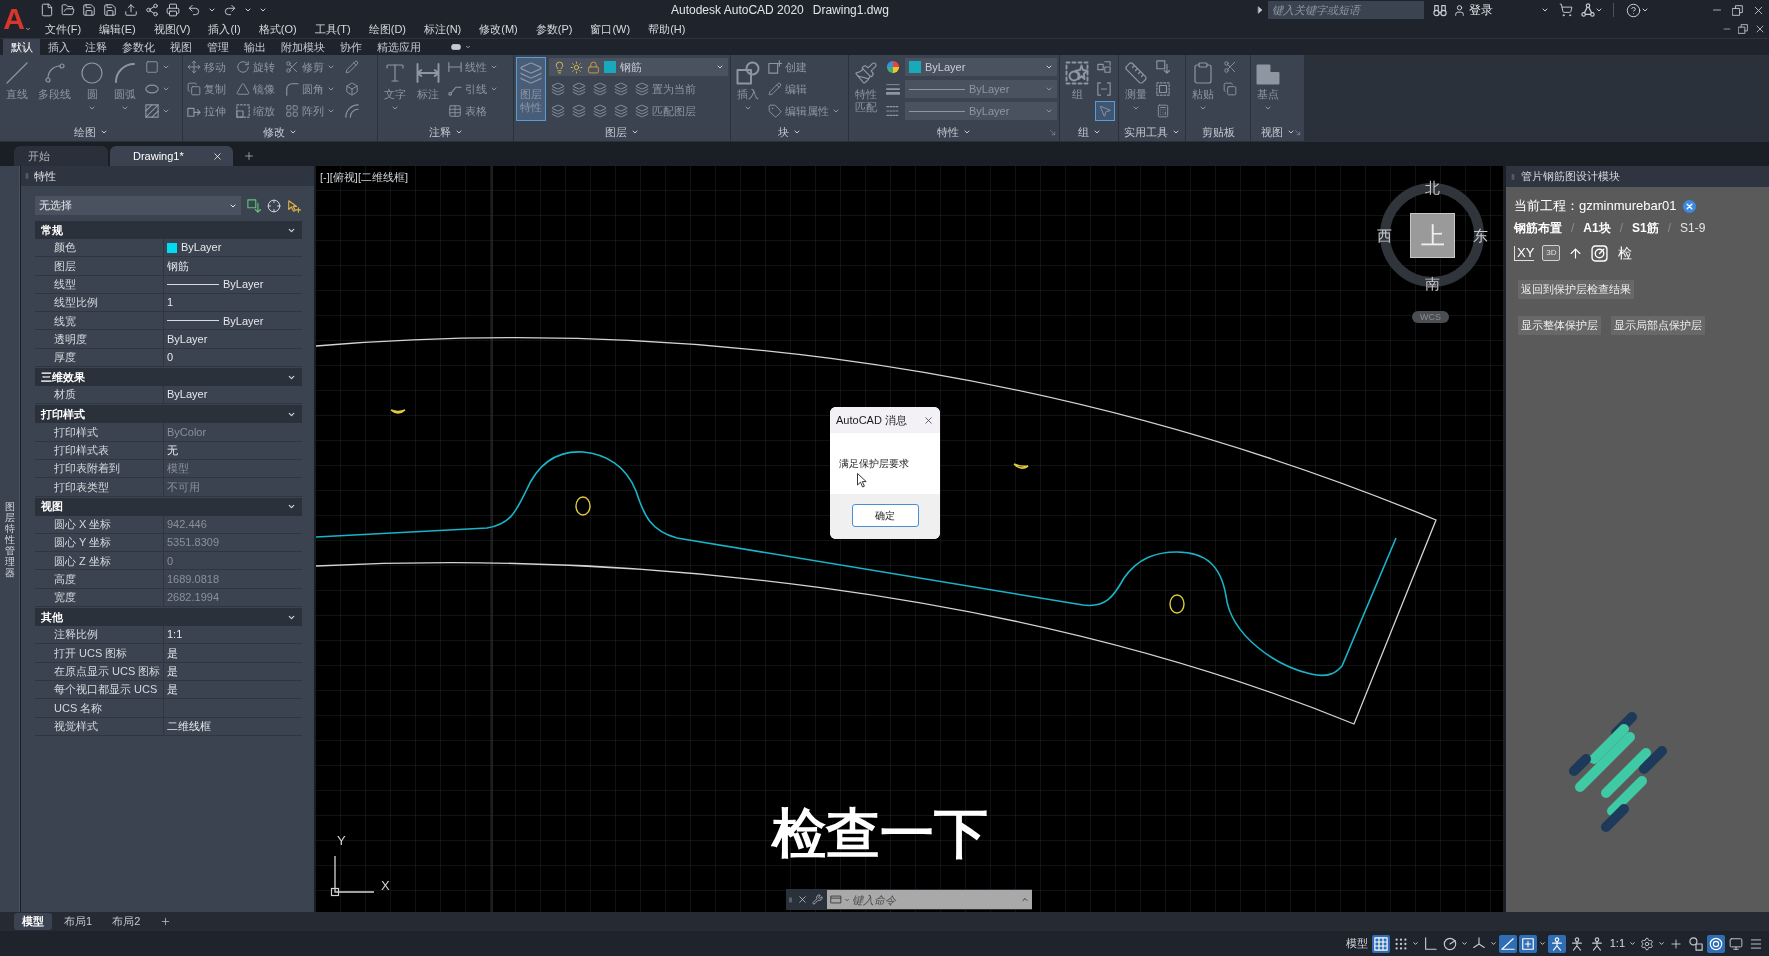  Describe the element at coordinates (1260, 10) in the screenshot. I see `triangle-right-icon` at that location.